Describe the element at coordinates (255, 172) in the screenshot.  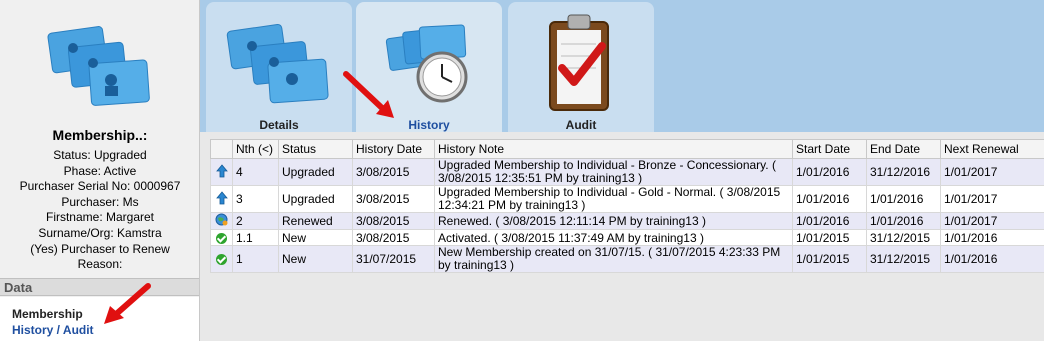
I see `cell-nth: 4` at that location.